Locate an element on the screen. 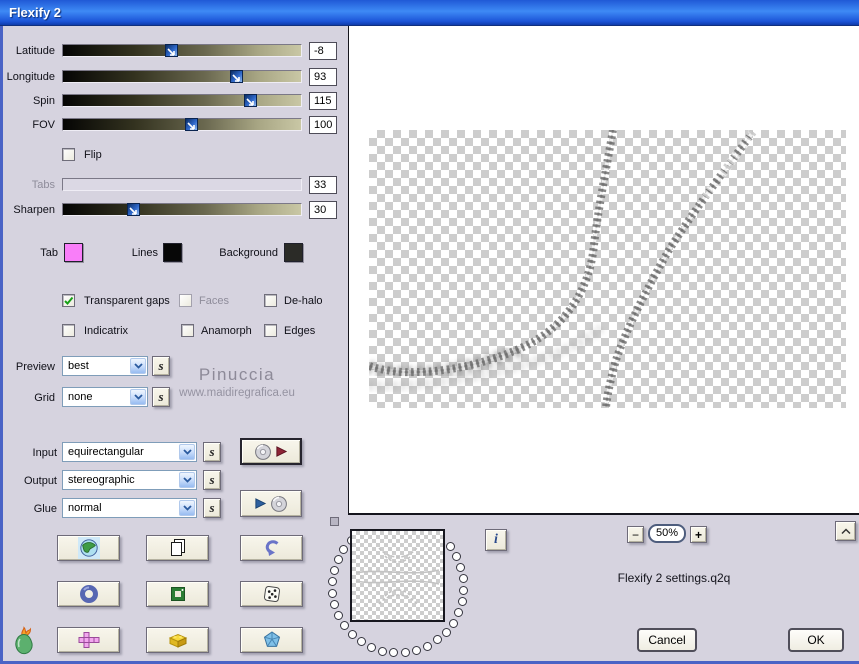 Image resolution: width=859 pixels, height=664 pixels. lines-color-swatch is located at coordinates (172, 252).